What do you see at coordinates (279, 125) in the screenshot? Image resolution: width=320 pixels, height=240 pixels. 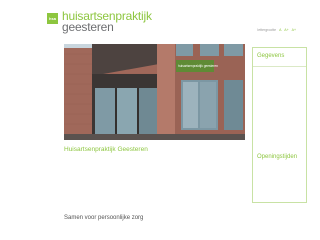 I see `info-sidebar: Gegevens Openingstijden` at bounding box center [279, 125].